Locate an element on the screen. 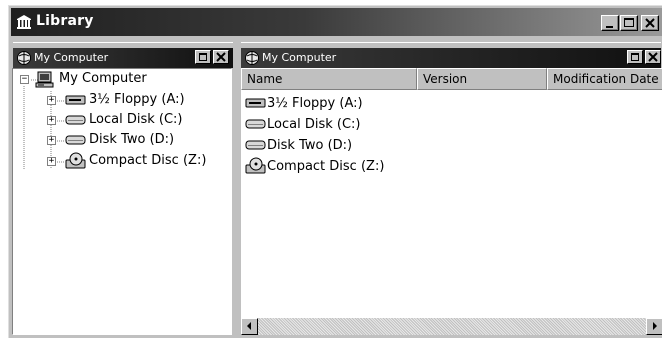 The width and height of the screenshot is (662, 338). tree-item-label: Disk Two (D:) is located at coordinates (132, 139).